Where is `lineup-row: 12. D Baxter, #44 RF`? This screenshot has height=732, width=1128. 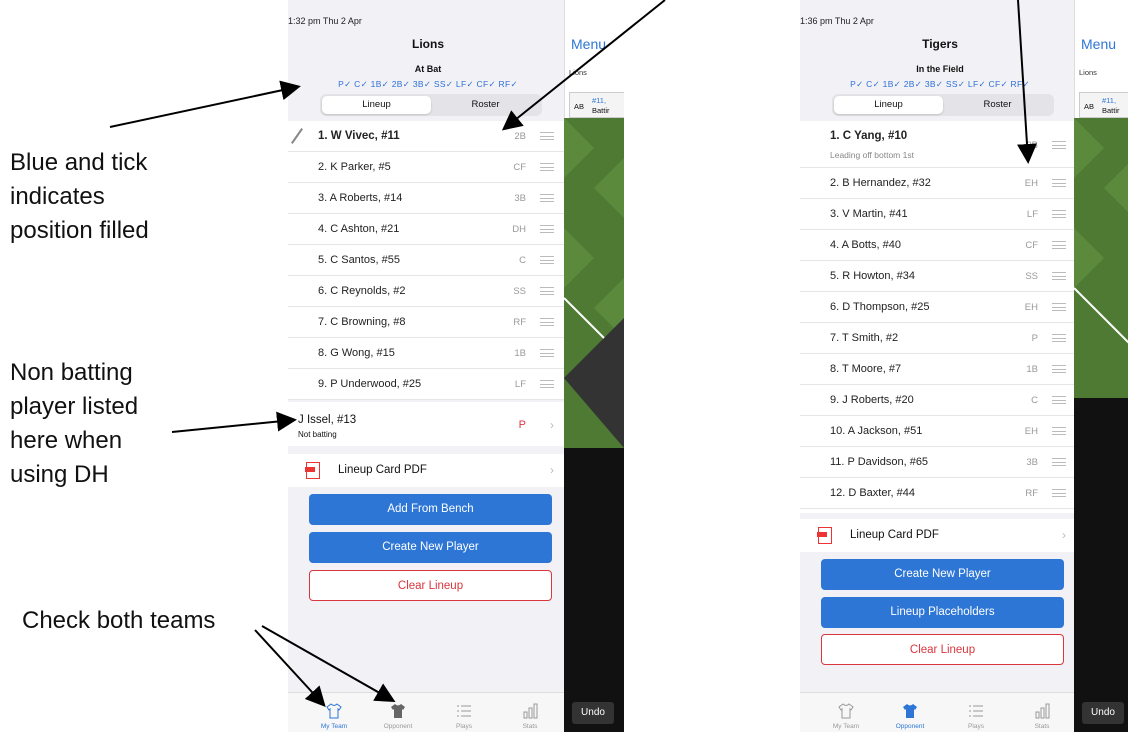
lineup-row: 12. D Baxter, #44 RF is located at coordinates (940, 493).